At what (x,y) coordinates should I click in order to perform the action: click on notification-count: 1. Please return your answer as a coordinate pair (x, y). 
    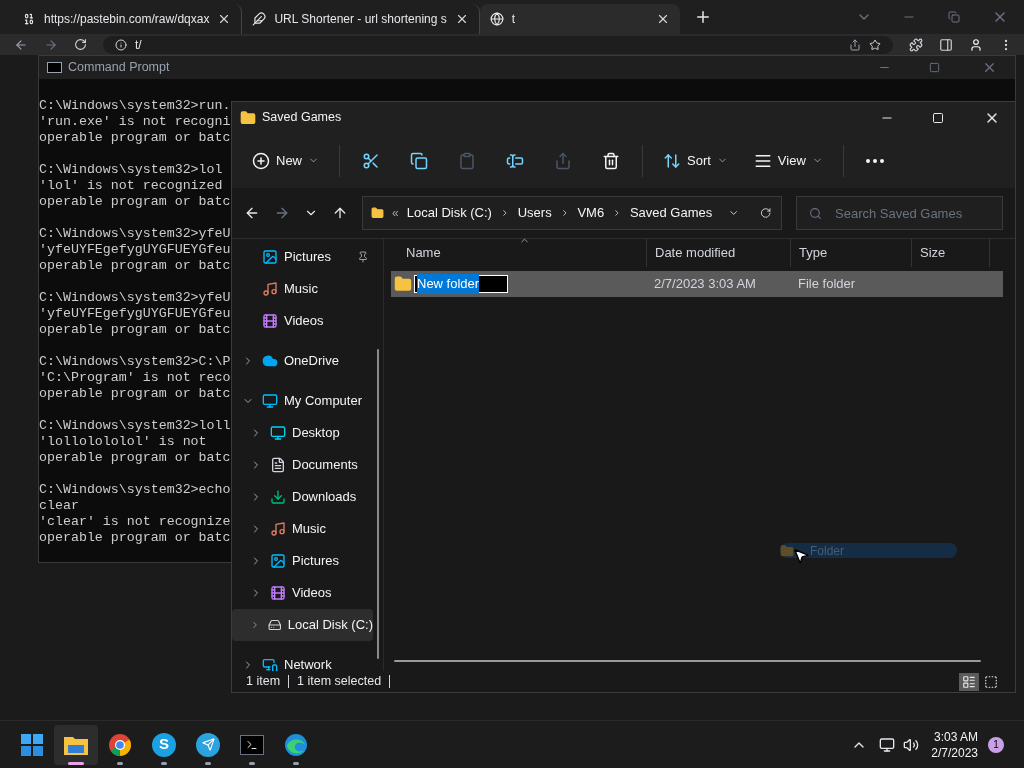
    Looking at the image, I should click on (996, 744).